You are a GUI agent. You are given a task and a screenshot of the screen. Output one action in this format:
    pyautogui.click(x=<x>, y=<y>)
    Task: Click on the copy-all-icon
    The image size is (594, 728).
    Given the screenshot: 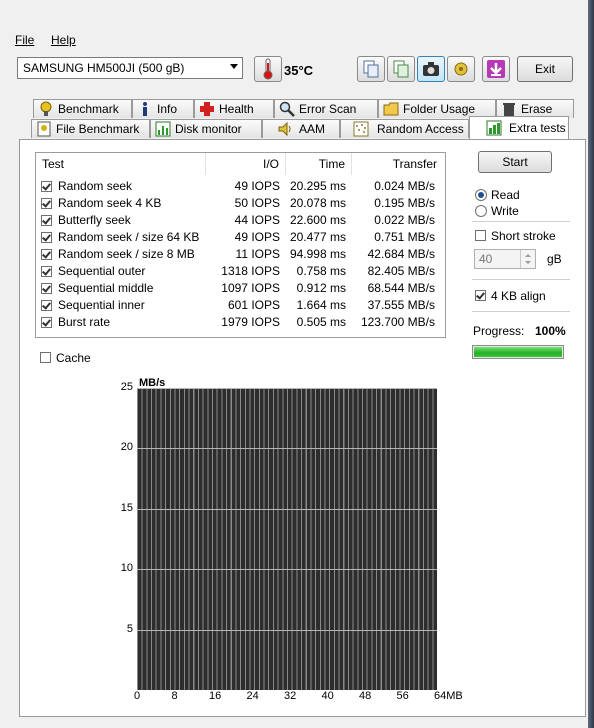 What is the action you would take?
    pyautogui.click(x=401, y=69)
    